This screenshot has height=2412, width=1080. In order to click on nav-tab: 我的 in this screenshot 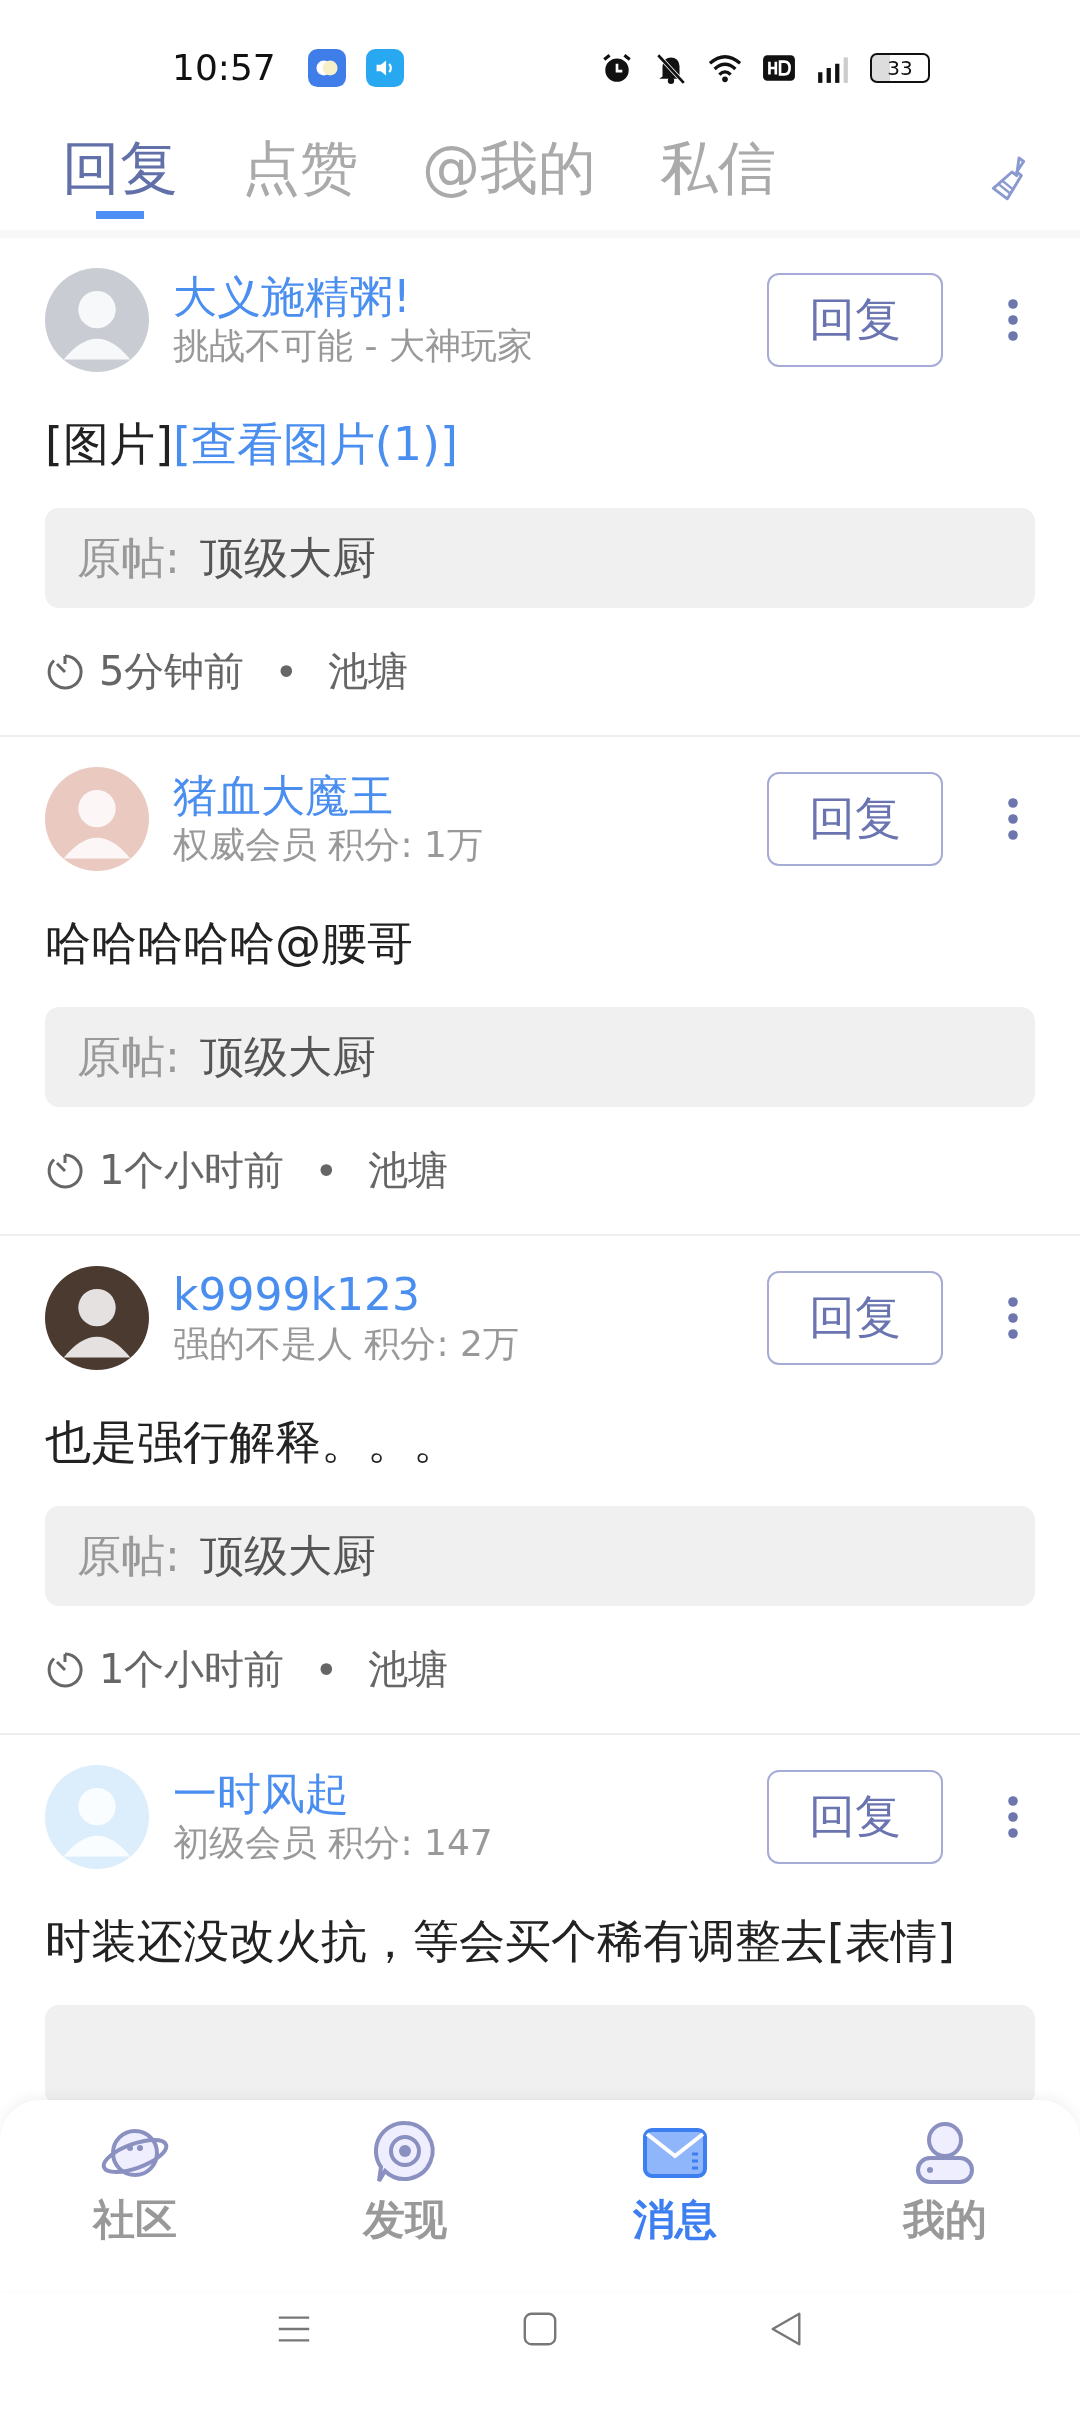, I will do `click(945, 2195)`.